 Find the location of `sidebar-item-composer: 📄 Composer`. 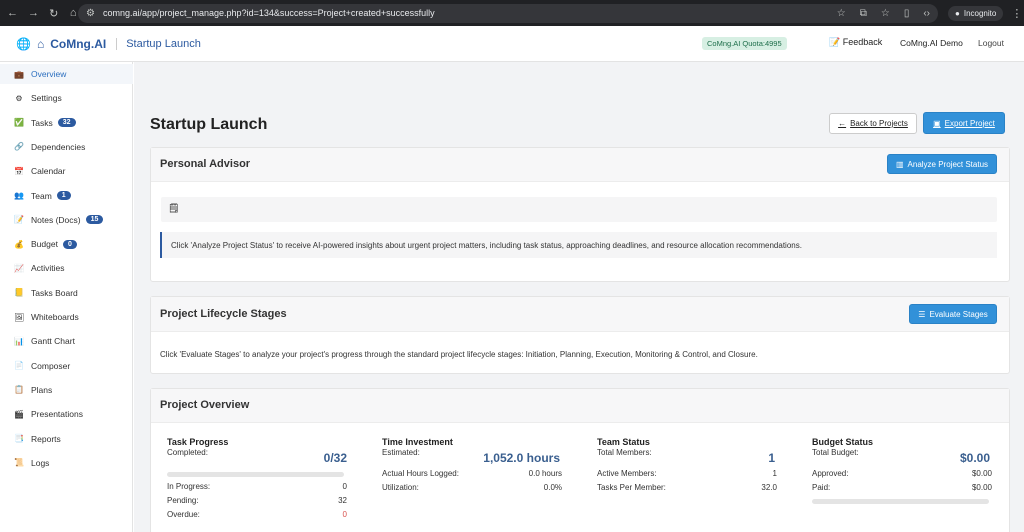

sidebar-item-composer: 📄 Composer is located at coordinates (66, 366).